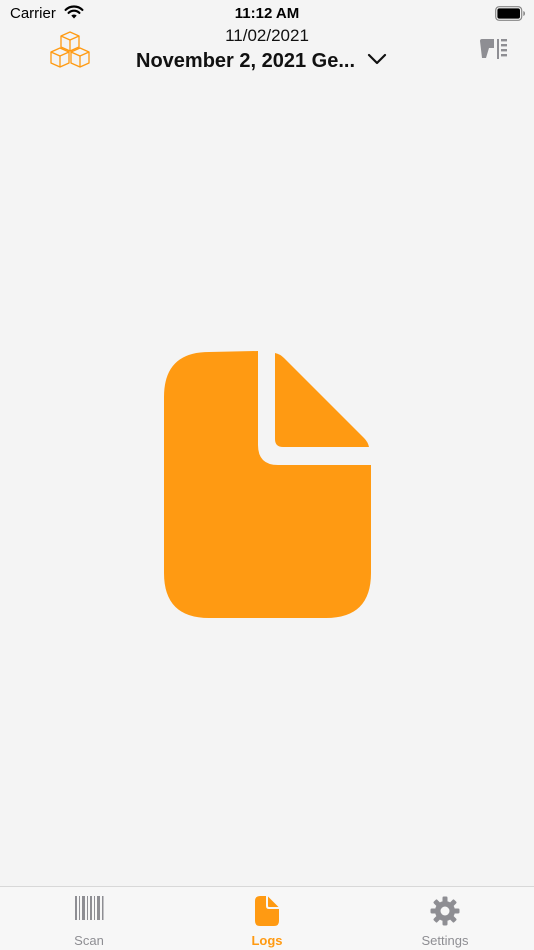 The height and width of the screenshot is (950, 534). I want to click on tab-scan-label: Scan, so click(89, 940).